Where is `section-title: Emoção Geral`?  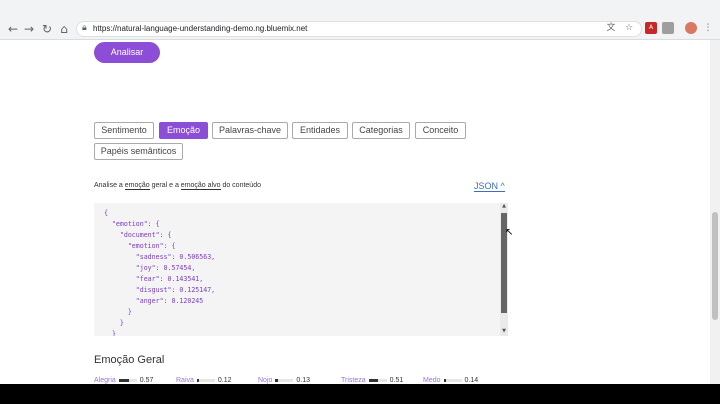
section-title: Emoção Geral is located at coordinates (129, 360).